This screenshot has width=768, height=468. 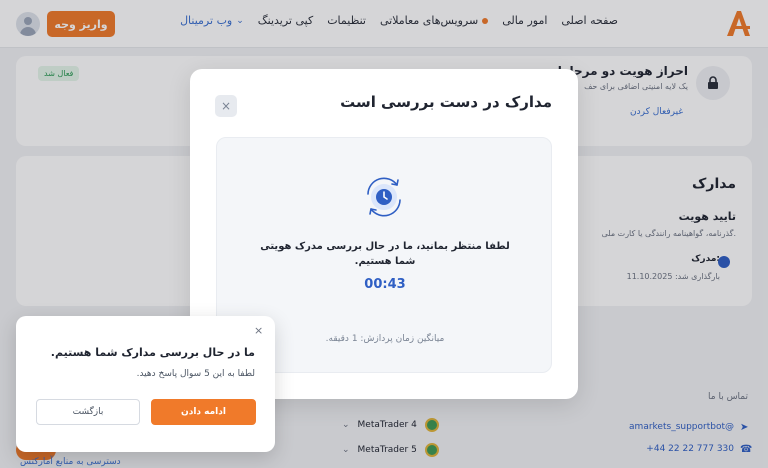 What do you see at coordinates (152, 352) in the screenshot?
I see `survey-title: ما در حال بررسی مدارک شما هستیم.` at bounding box center [152, 352].